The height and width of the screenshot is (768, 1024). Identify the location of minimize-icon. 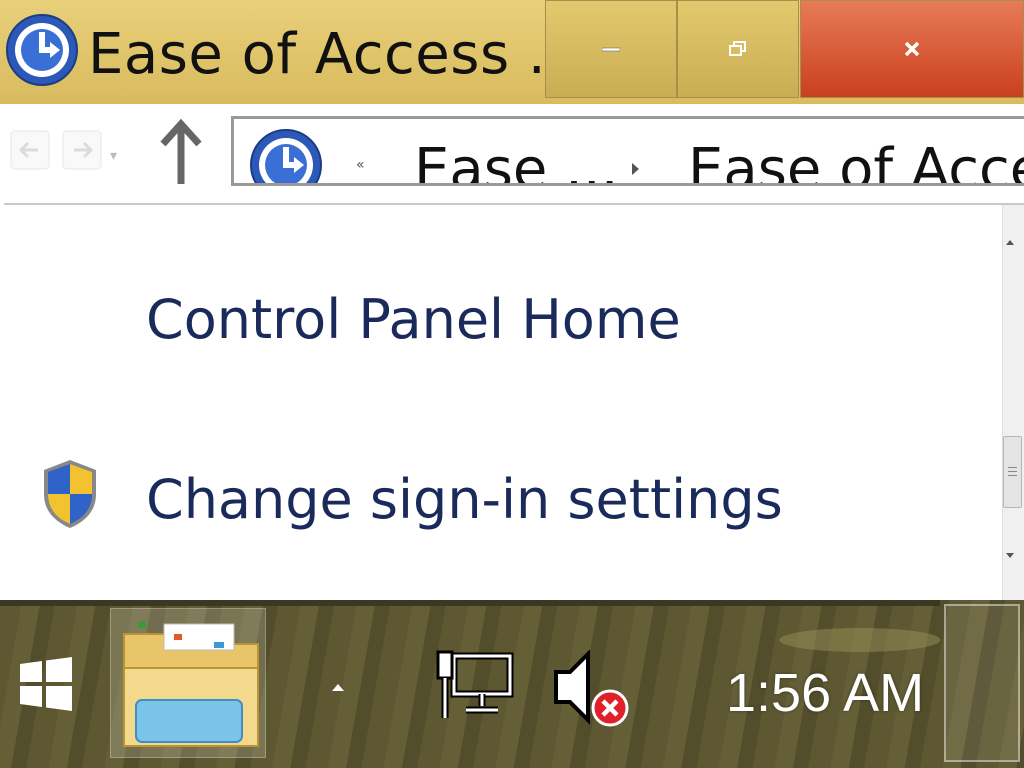
(611, 49).